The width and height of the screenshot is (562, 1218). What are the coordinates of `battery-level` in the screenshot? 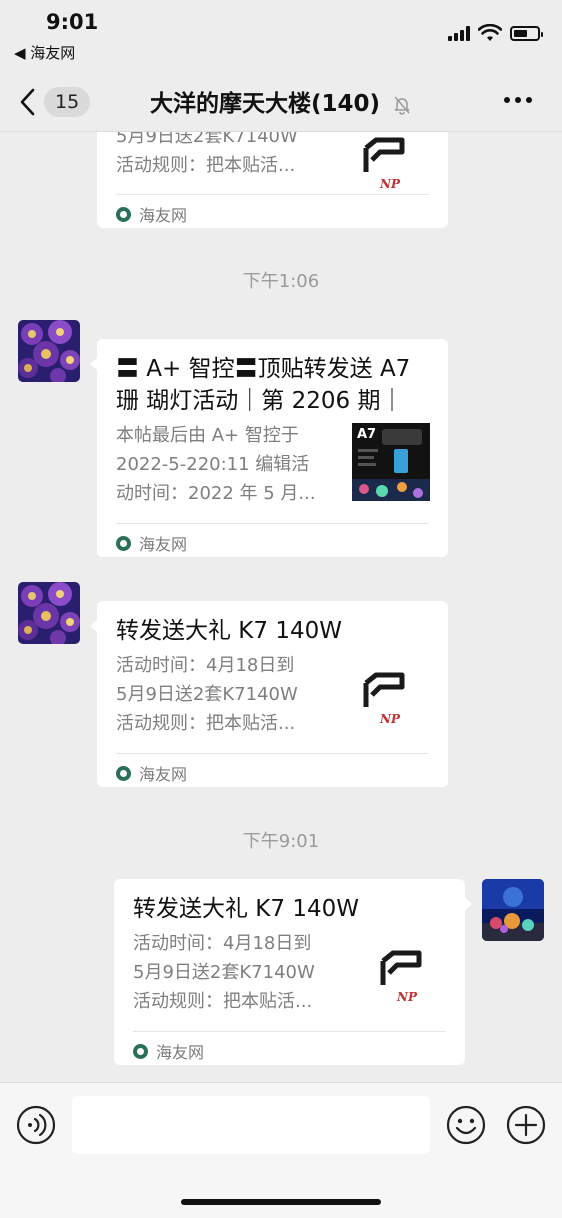 It's located at (521, 33).